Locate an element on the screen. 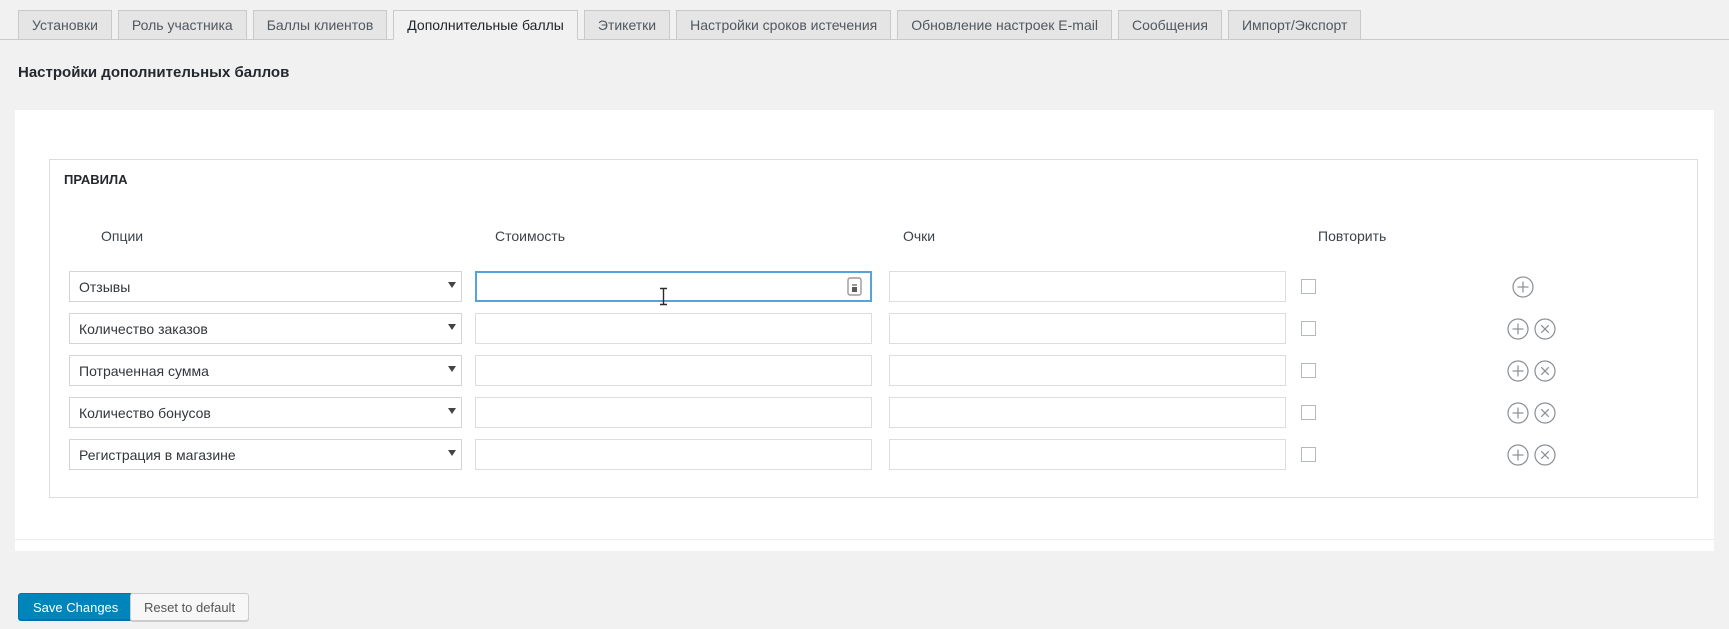 The image size is (1729, 629). rule-row: Количество бонусов is located at coordinates (873, 412).